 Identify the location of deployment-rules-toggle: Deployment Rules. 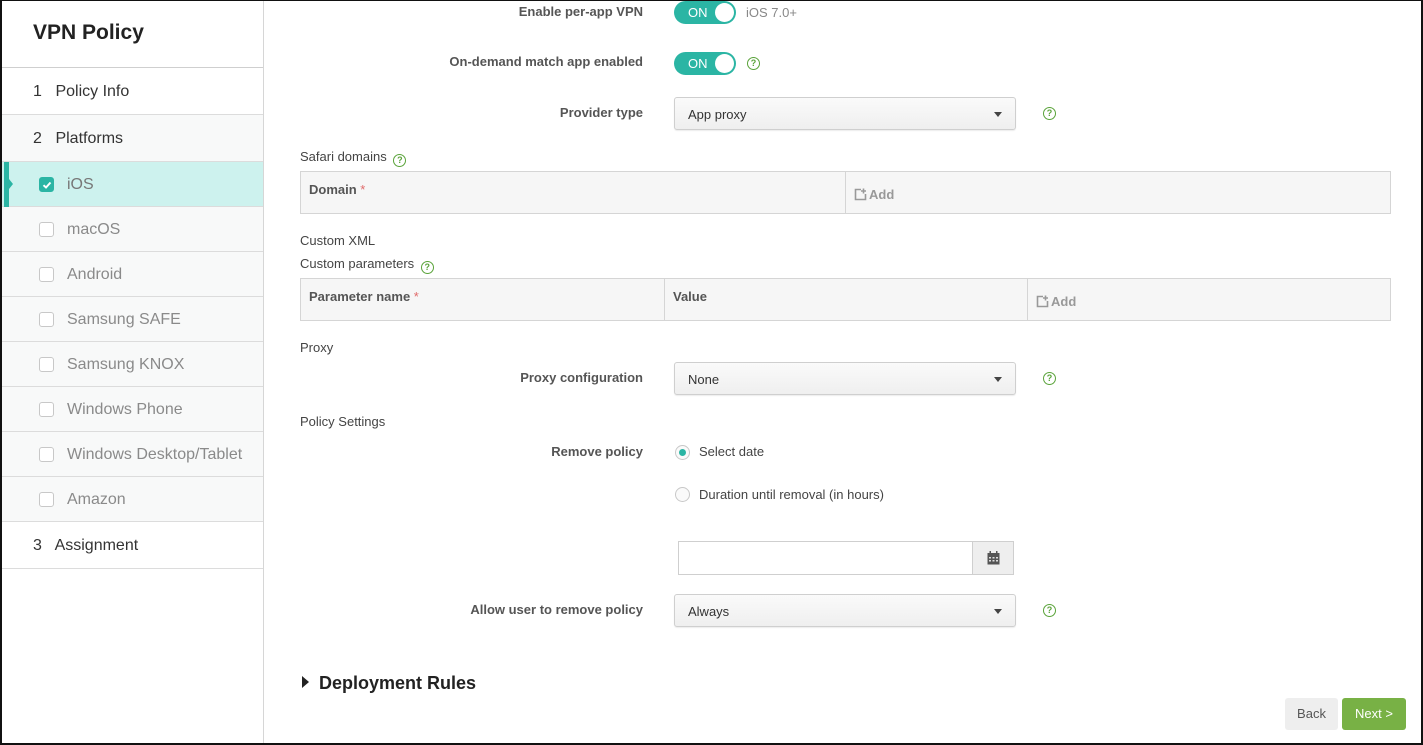
(389, 683).